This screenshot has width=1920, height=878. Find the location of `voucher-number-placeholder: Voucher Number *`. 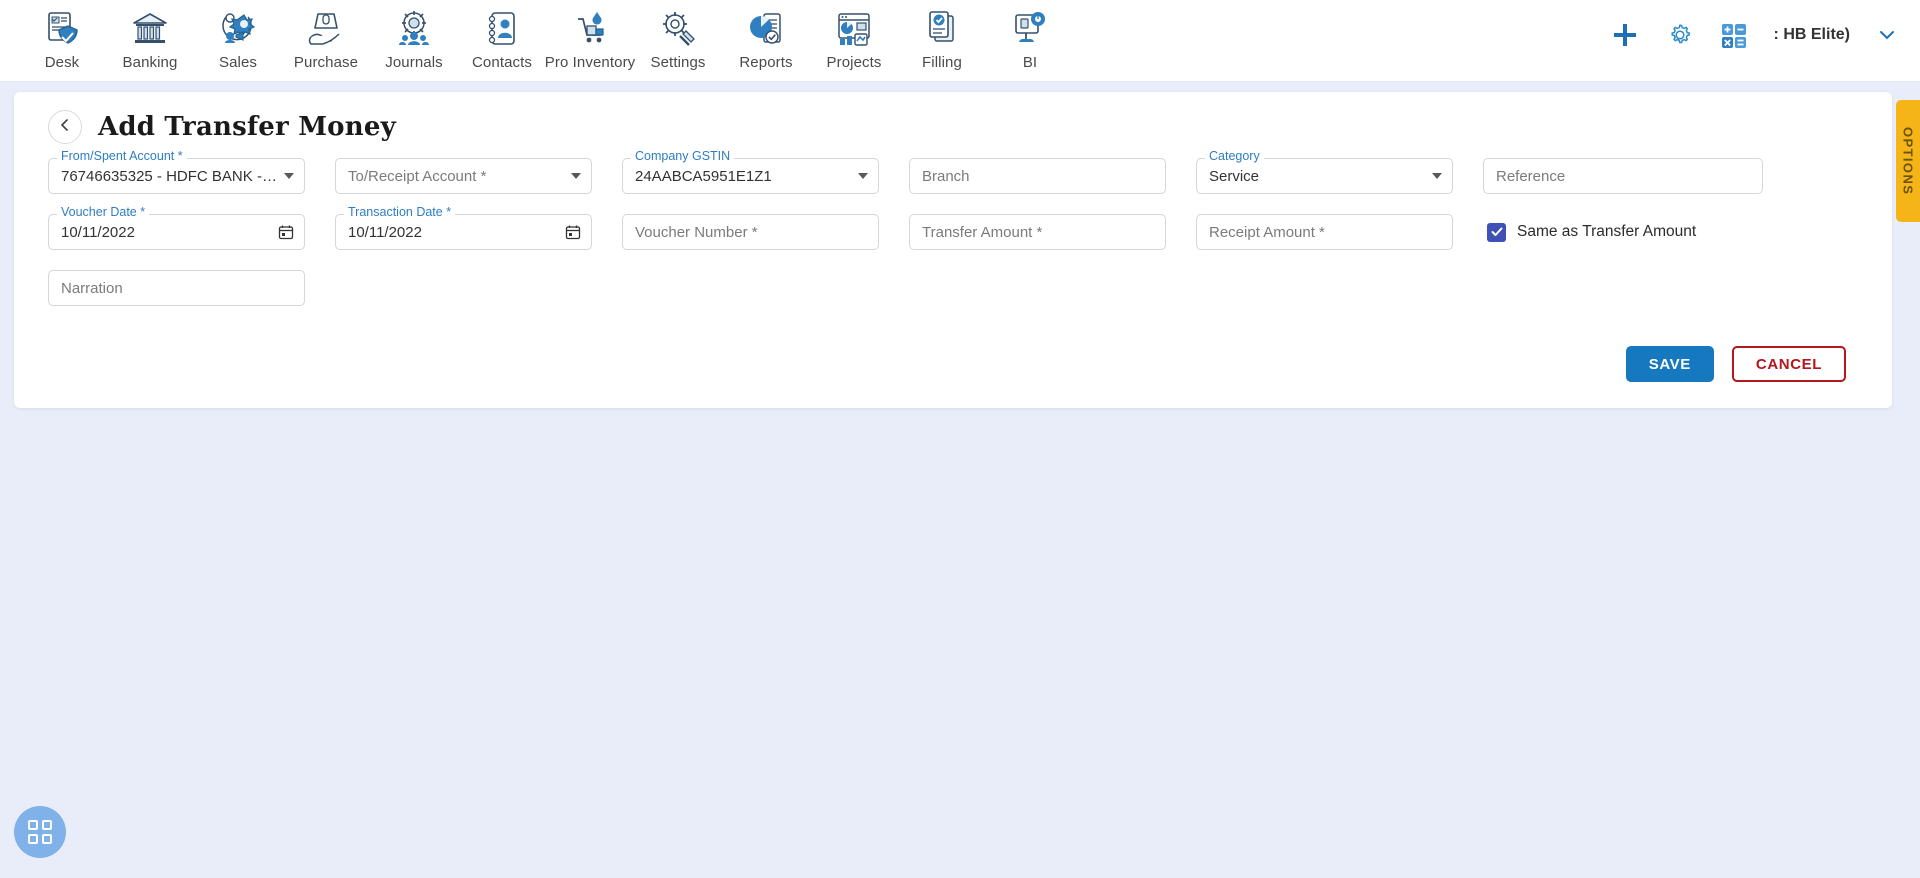

voucher-number-placeholder: Voucher Number * is located at coordinates (696, 232).